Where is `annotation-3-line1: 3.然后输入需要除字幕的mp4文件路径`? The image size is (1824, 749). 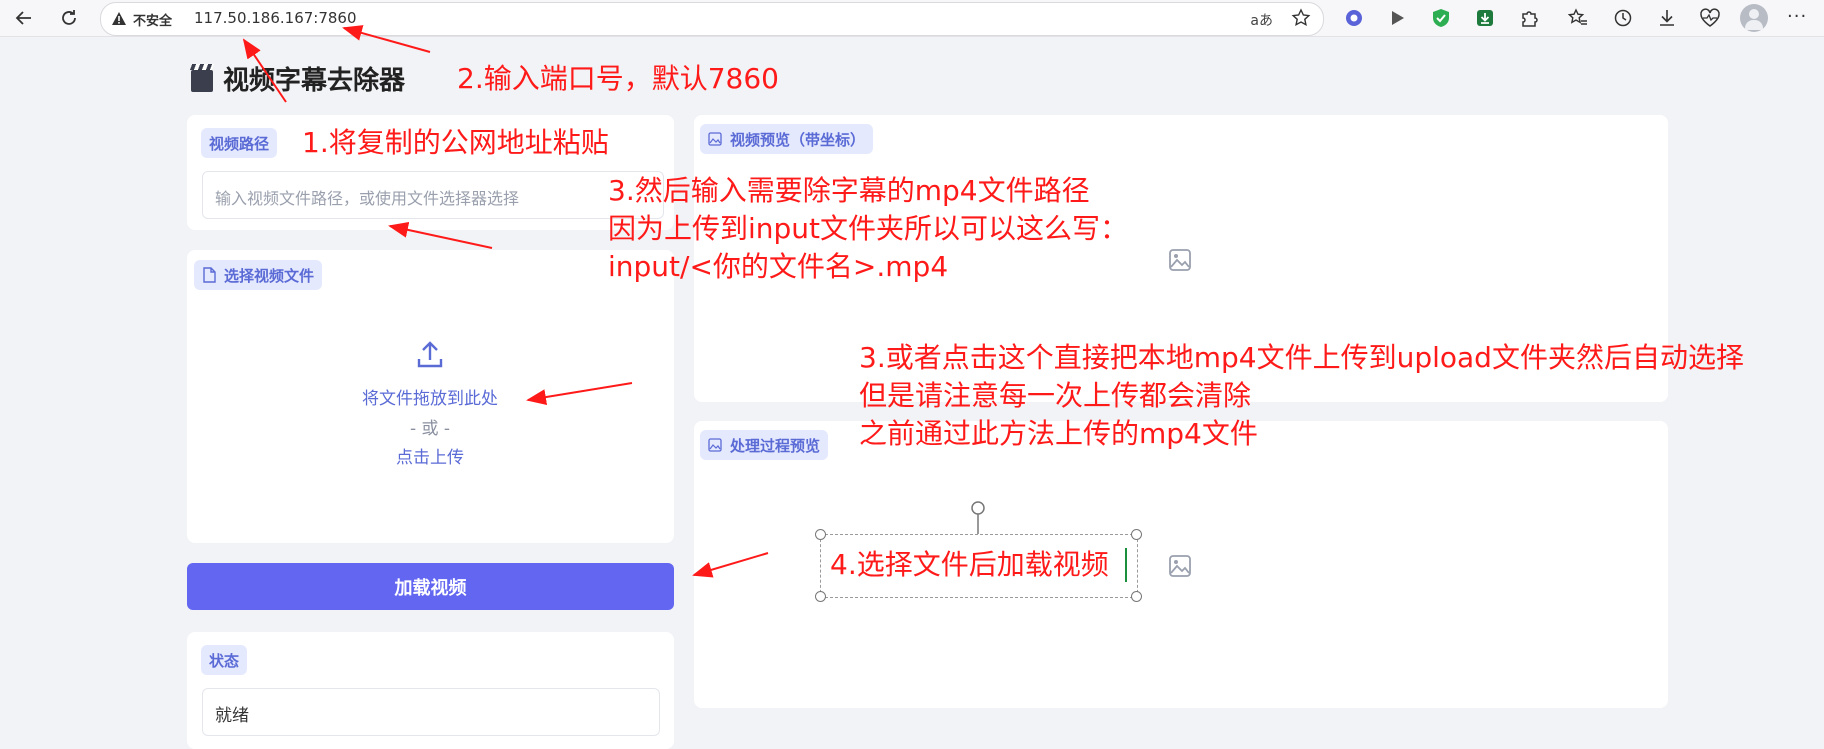
annotation-3-line1: 3.然后输入需要除字幕的mp4文件路径 is located at coordinates (849, 190).